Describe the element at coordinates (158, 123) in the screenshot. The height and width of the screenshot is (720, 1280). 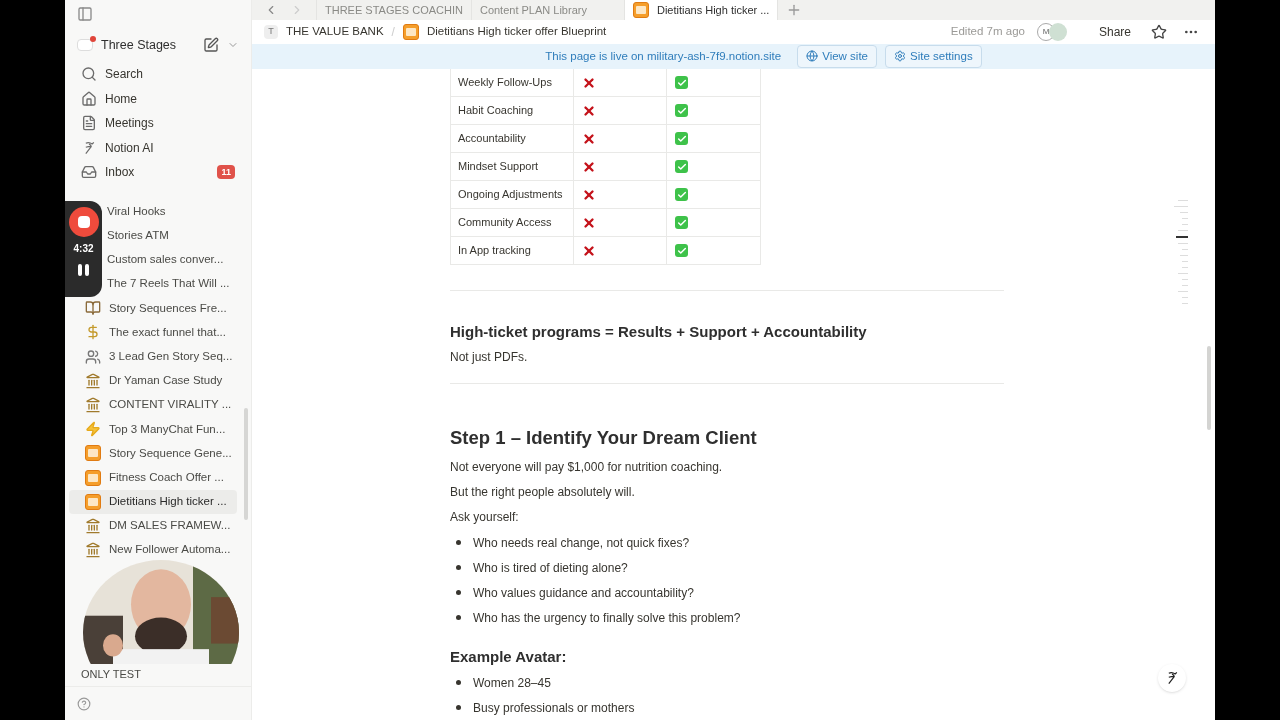
I see `sidebar-nav-item: Meetings` at that location.